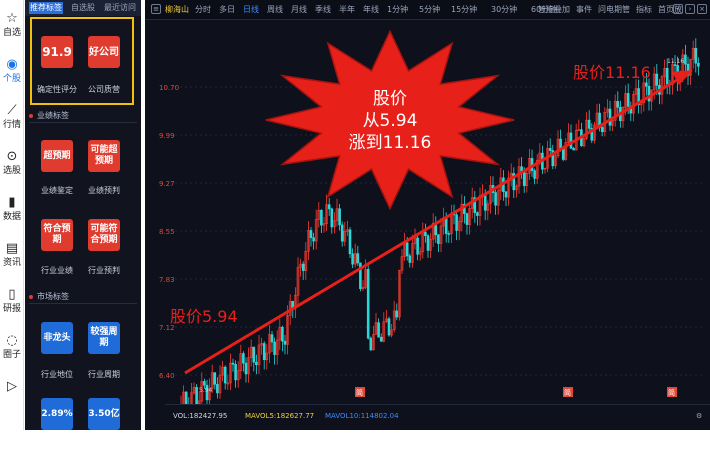 The height and width of the screenshot is (456, 710). I want to click on y-tick-label: 10.70, so click(169, 88).